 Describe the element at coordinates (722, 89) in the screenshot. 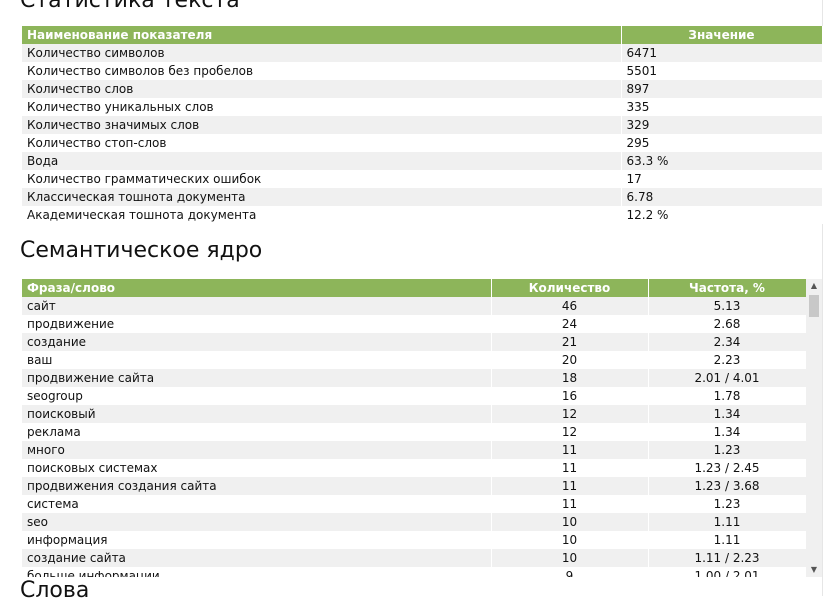

I see `stat-value-cell: 897` at that location.